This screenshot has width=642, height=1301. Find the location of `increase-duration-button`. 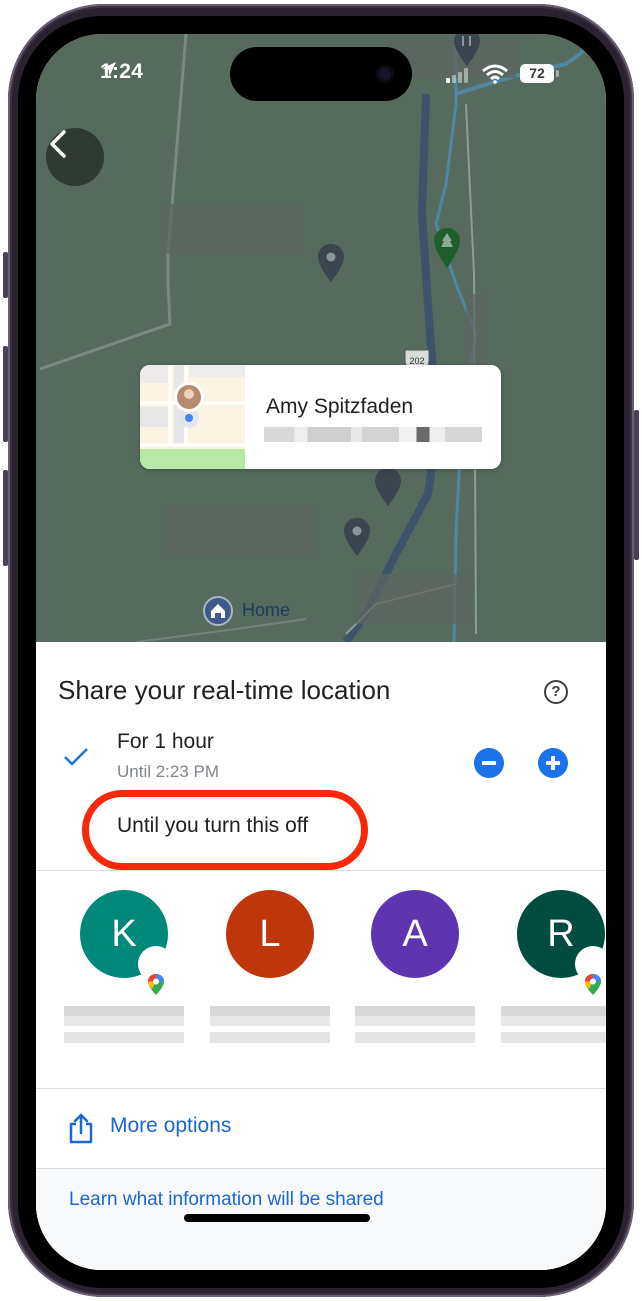

increase-duration-button is located at coordinates (553, 763).